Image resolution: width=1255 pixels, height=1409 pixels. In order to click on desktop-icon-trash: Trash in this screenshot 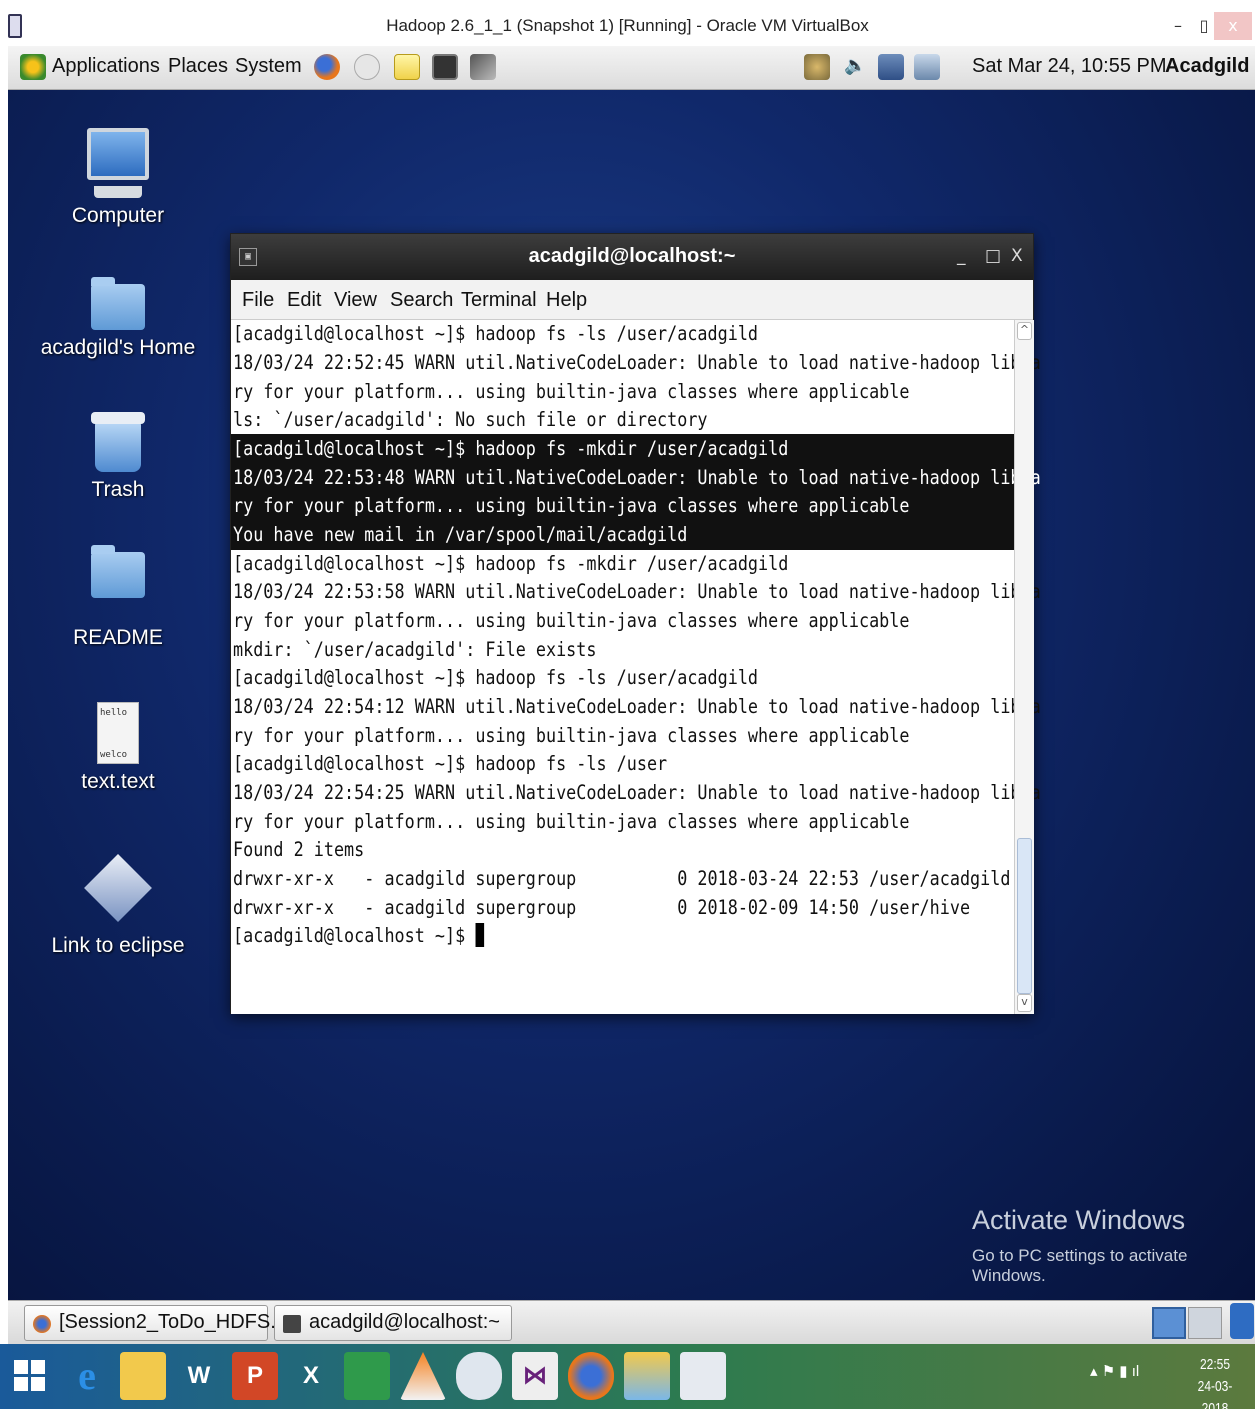, I will do `click(118, 455)`.